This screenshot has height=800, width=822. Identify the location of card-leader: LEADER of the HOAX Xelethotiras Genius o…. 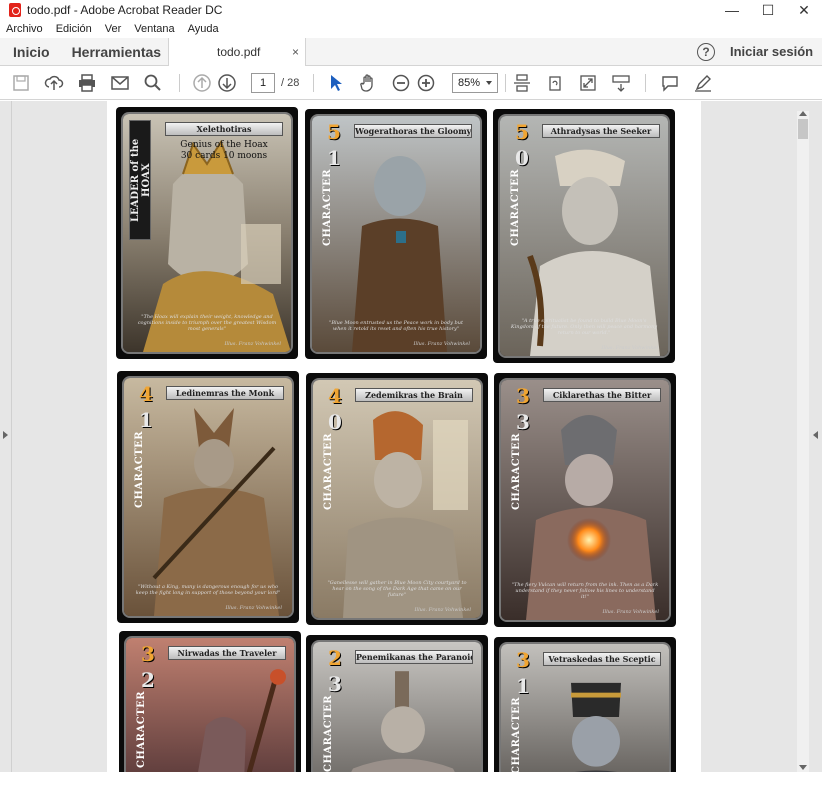
(207, 233).